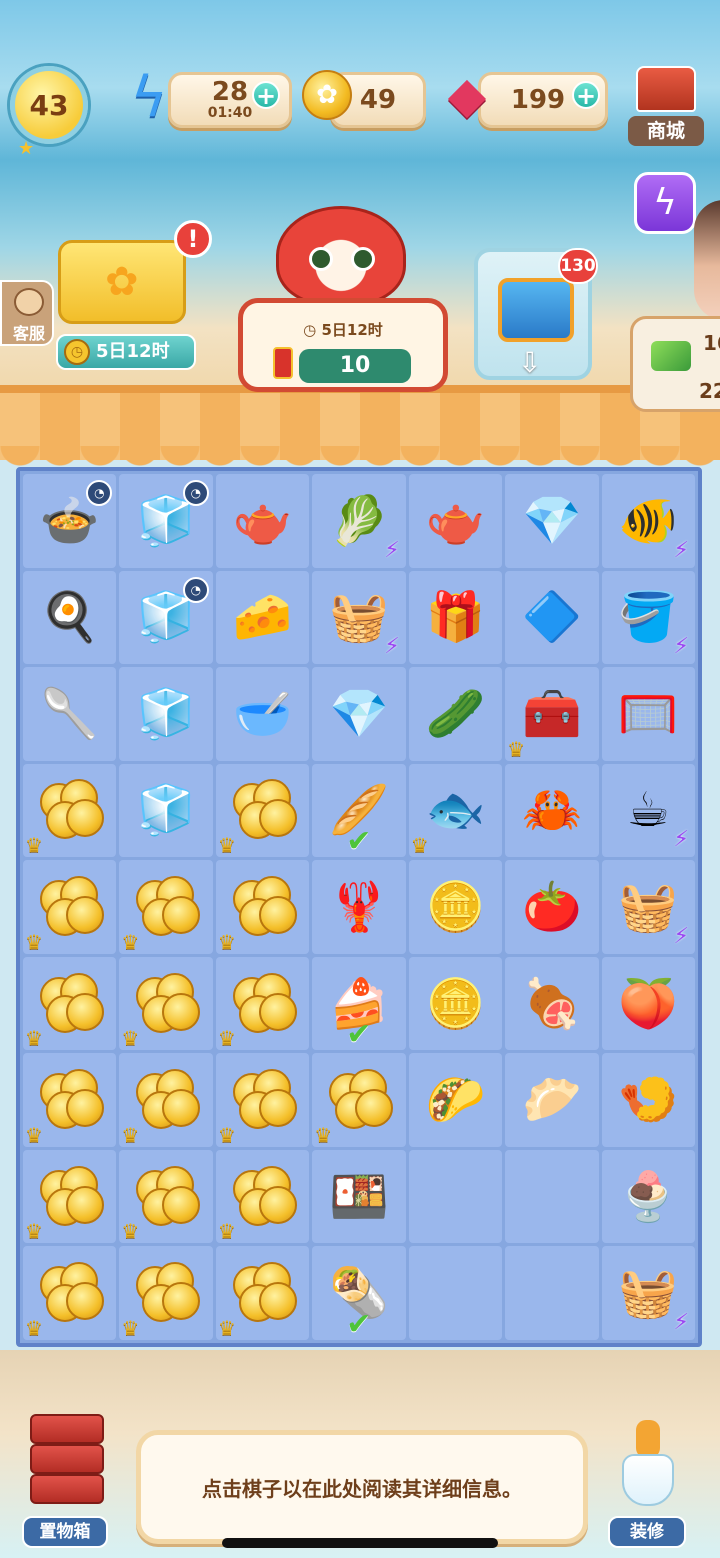 The image size is (720, 1558). I want to click on board-cell: 🌯 ✔, so click(359, 1293).